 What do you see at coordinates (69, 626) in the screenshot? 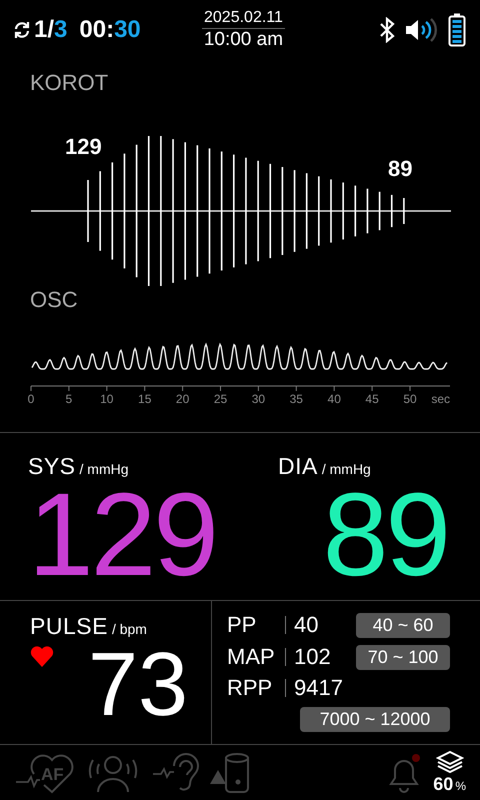
I see `pulse-label: PULSE` at bounding box center [69, 626].